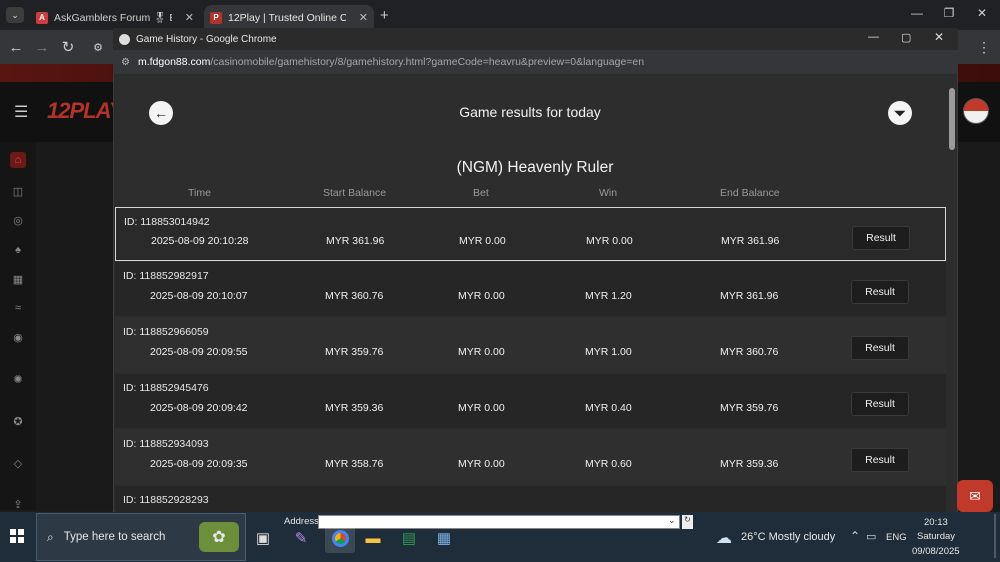 Image resolution: width=1000 pixels, height=562 pixels. What do you see at coordinates (16, 47) in the screenshot?
I see `back-icon: ←` at bounding box center [16, 47].